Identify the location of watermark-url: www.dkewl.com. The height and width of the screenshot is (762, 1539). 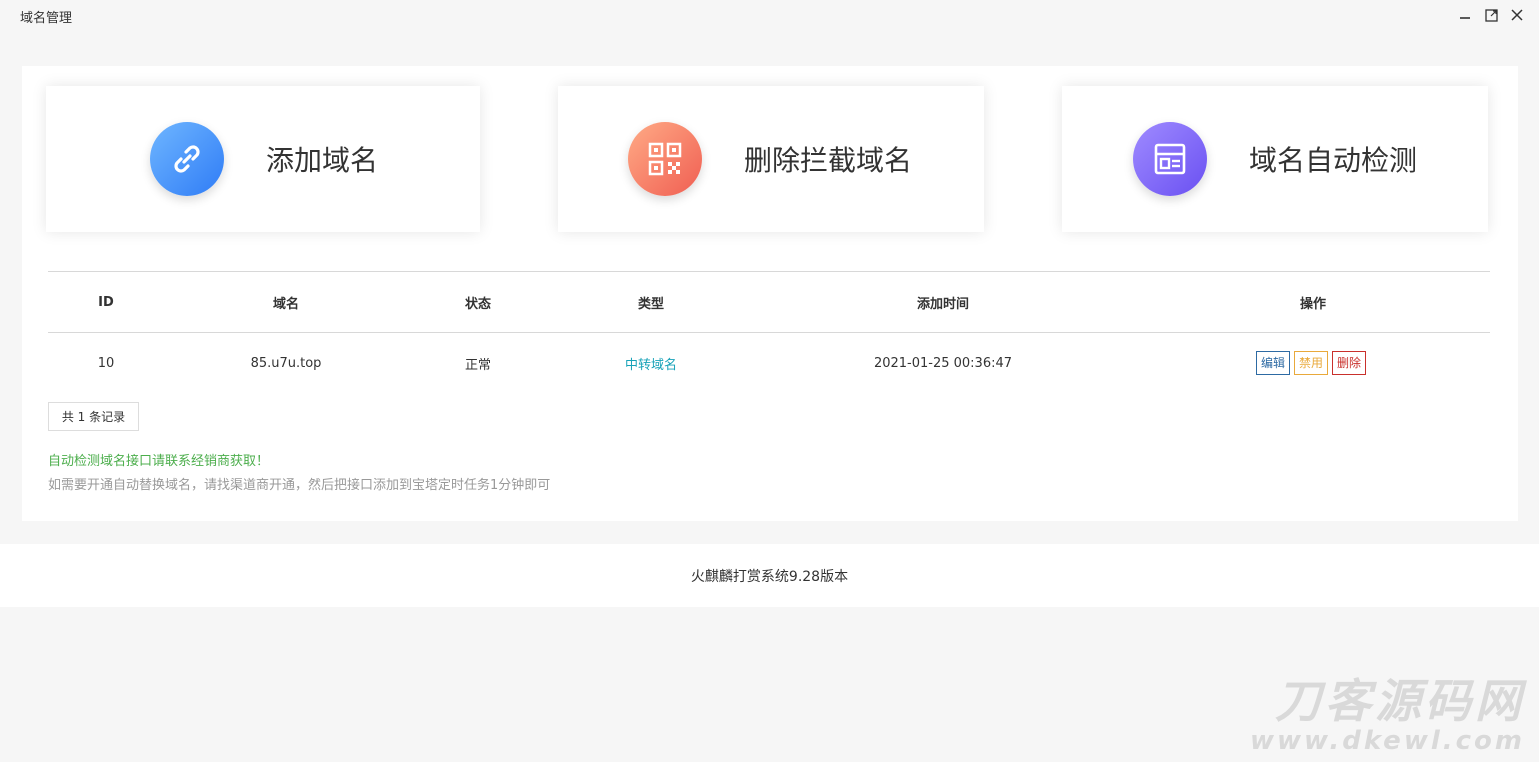
(1387, 741).